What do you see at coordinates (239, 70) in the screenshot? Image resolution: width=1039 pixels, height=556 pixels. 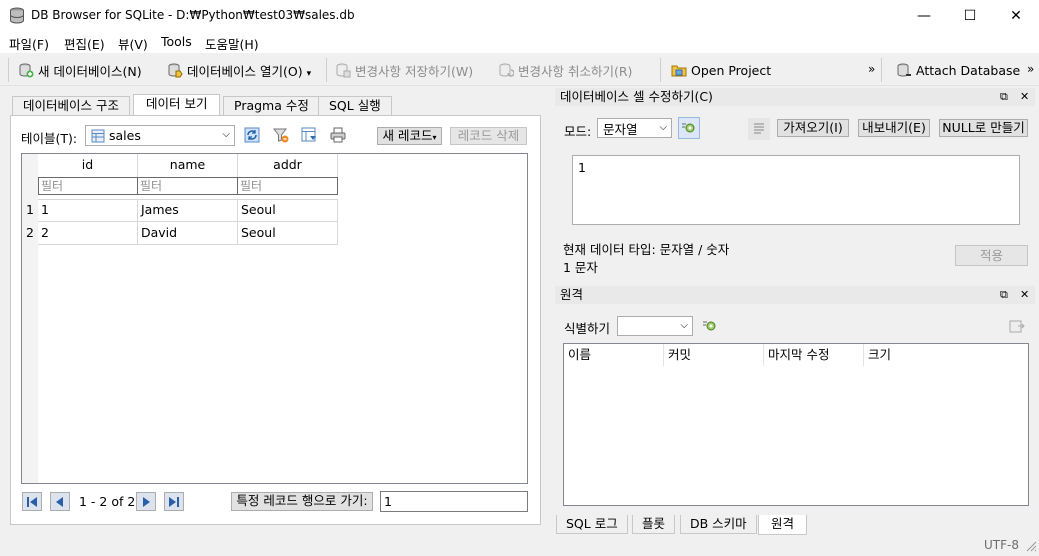 I see `open-database-button: 데이터베이스 열기(O) ▾` at bounding box center [239, 70].